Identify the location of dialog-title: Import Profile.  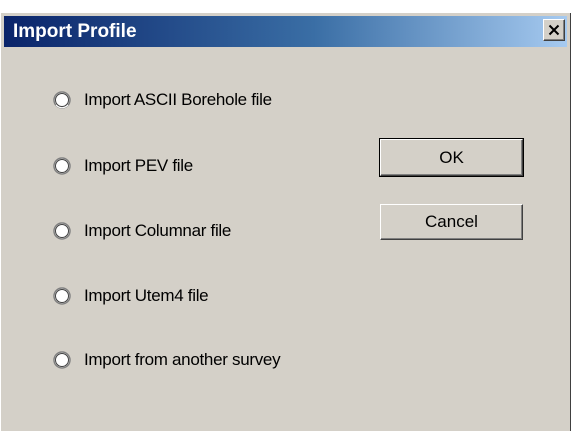
(75, 31).